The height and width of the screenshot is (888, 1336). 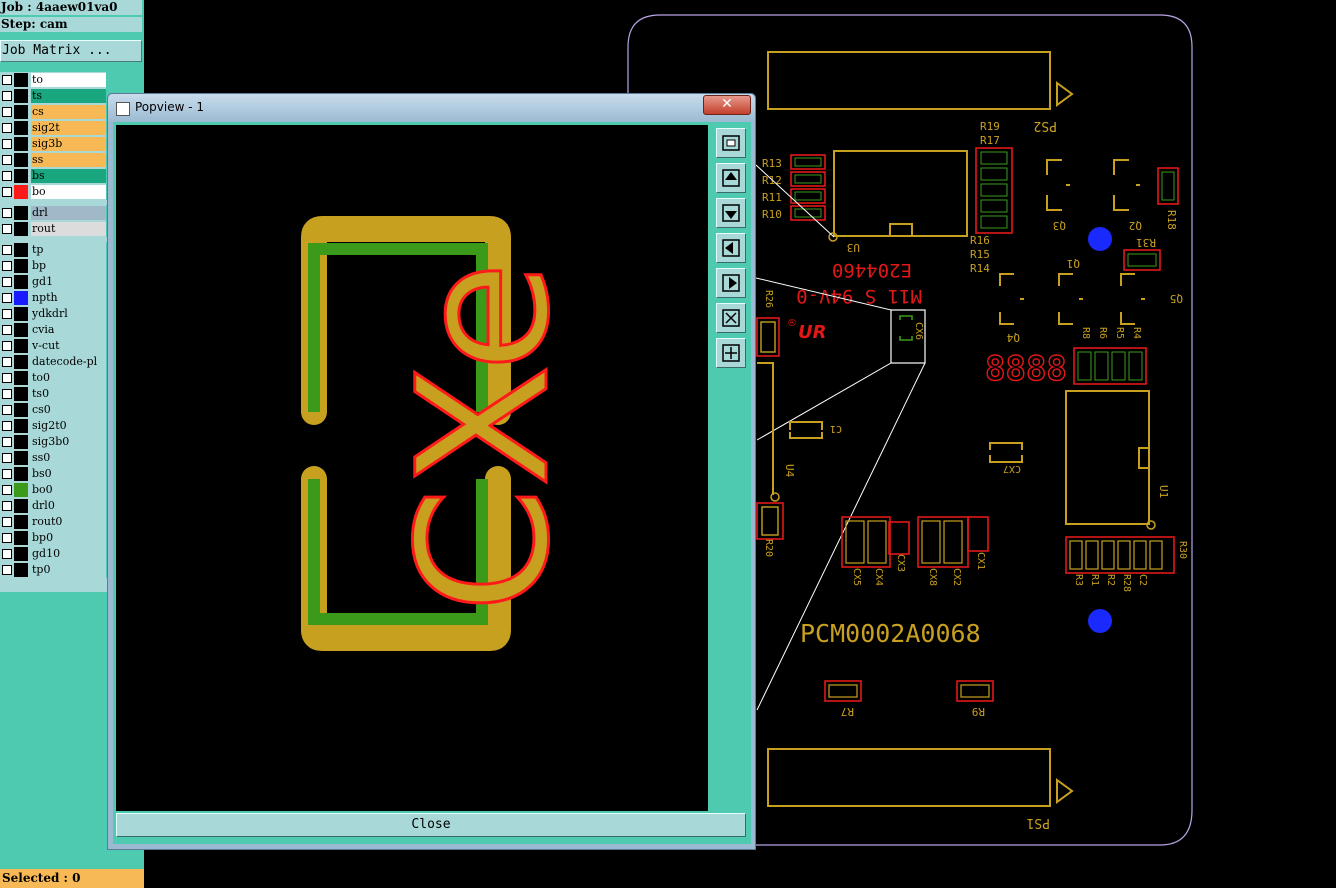 I want to click on layer-name: bo, so click(x=68, y=192).